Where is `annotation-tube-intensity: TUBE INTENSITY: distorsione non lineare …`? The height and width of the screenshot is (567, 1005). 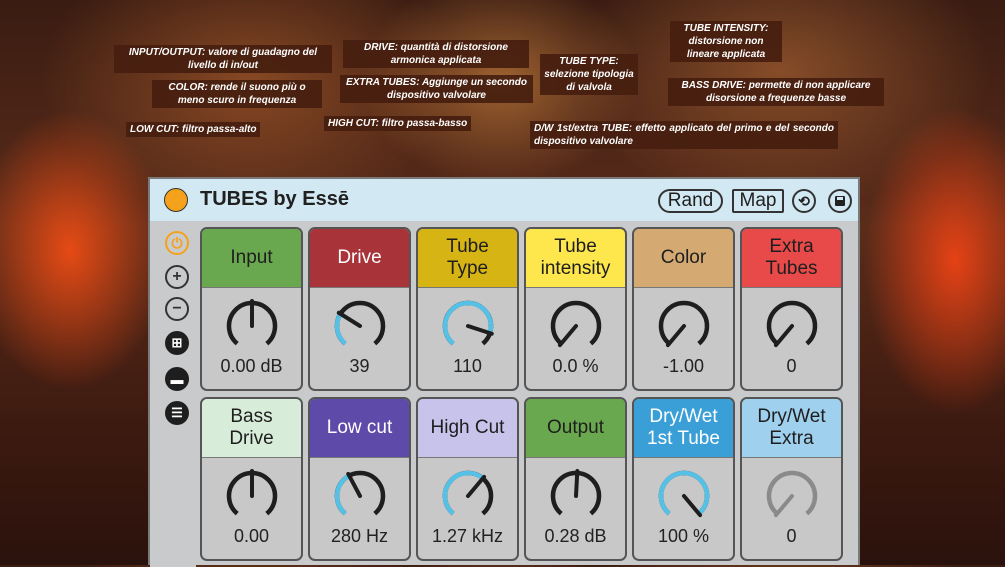 annotation-tube-intensity: TUBE INTENSITY: distorsione non lineare … is located at coordinates (726, 41).